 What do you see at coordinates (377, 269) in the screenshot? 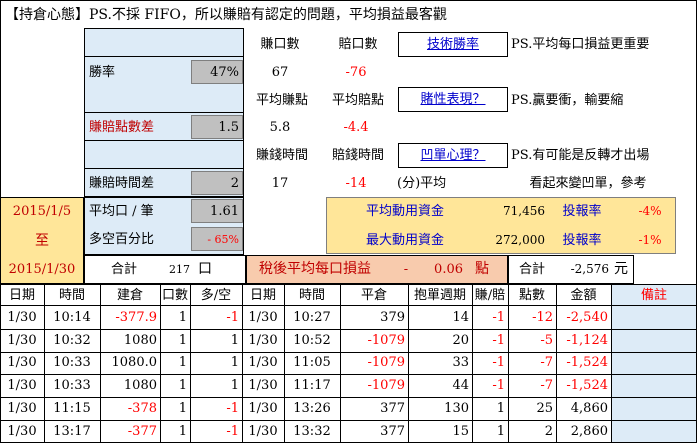
I see `after-tax-frame` at bounding box center [377, 269].